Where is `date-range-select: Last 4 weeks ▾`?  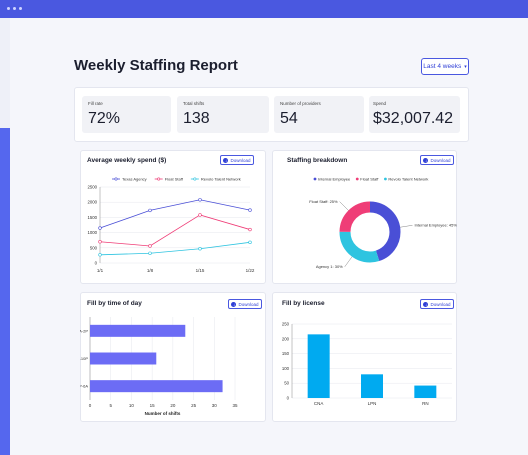
date-range-select: Last 4 weeks ▾ is located at coordinates (445, 66).